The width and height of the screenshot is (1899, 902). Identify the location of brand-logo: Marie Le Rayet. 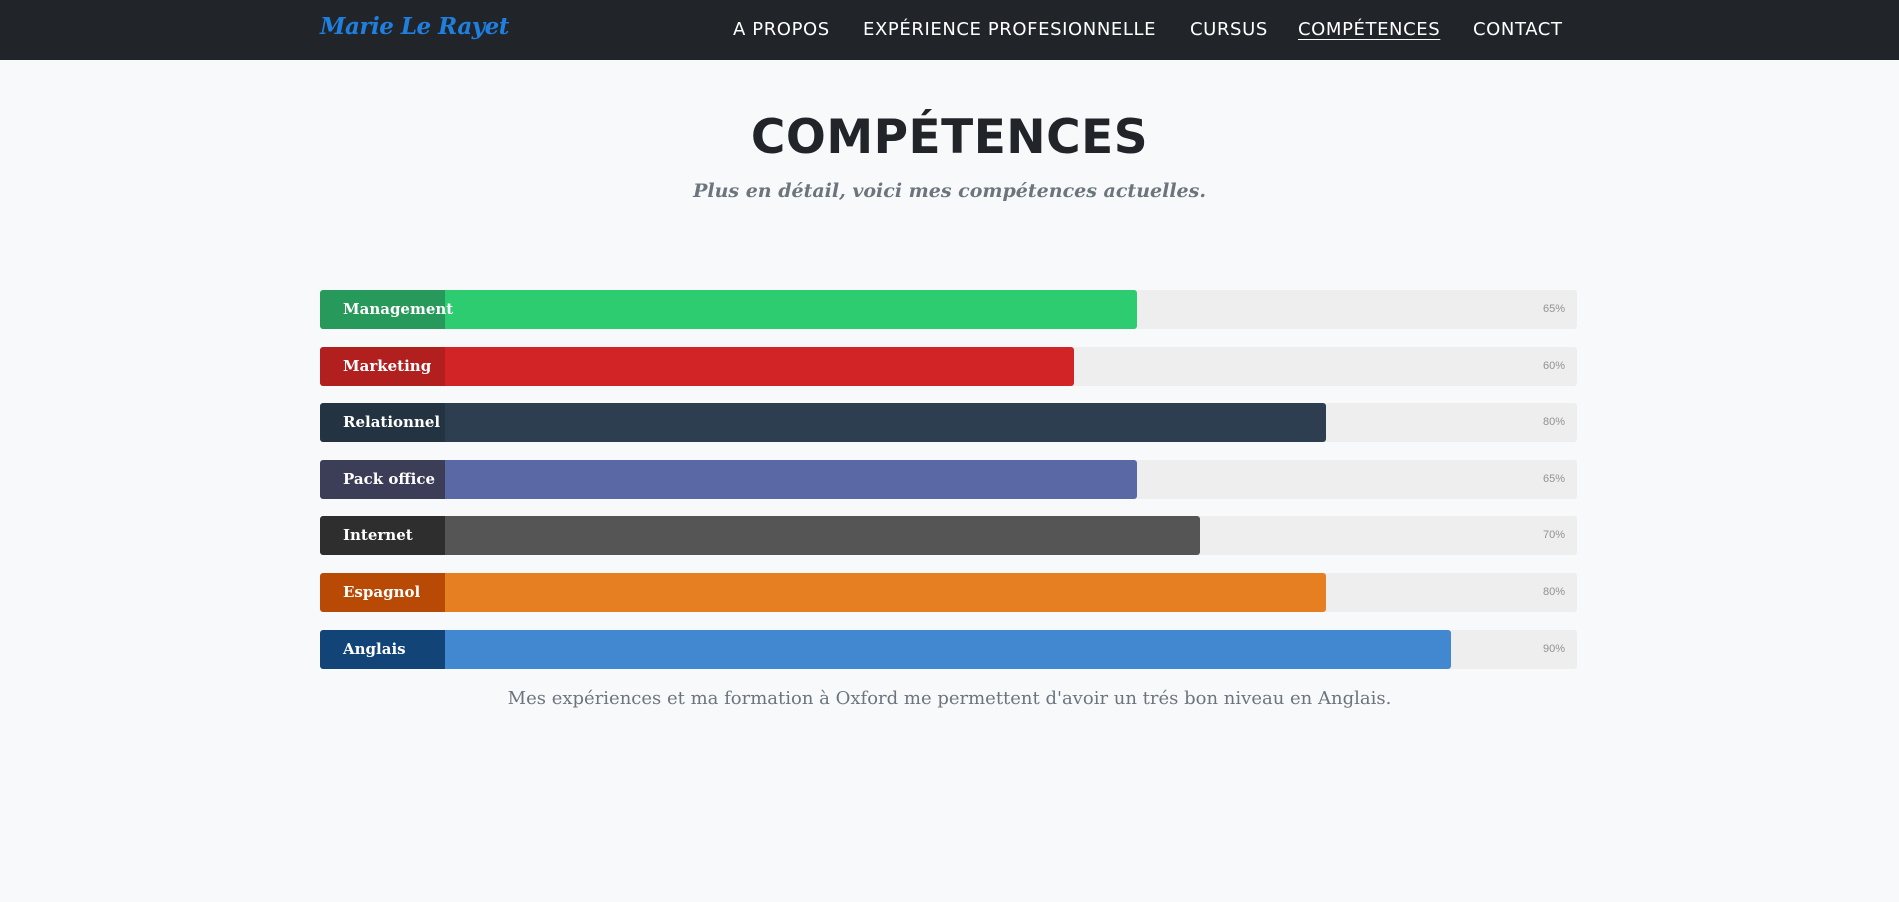
(414, 26).